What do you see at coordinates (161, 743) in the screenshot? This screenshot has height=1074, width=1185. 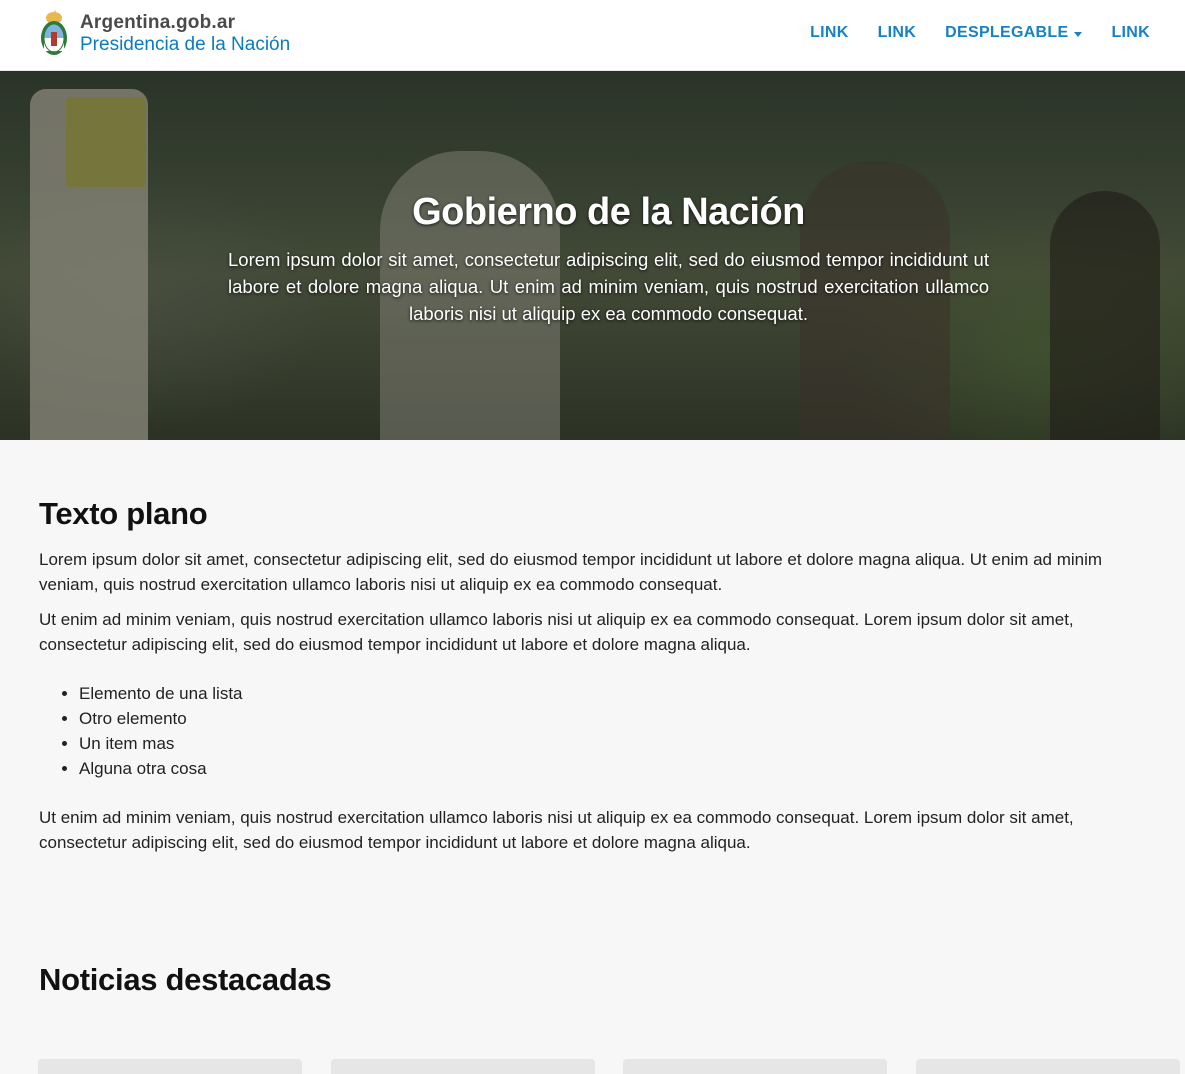 I see `list-item: Un item mas` at bounding box center [161, 743].